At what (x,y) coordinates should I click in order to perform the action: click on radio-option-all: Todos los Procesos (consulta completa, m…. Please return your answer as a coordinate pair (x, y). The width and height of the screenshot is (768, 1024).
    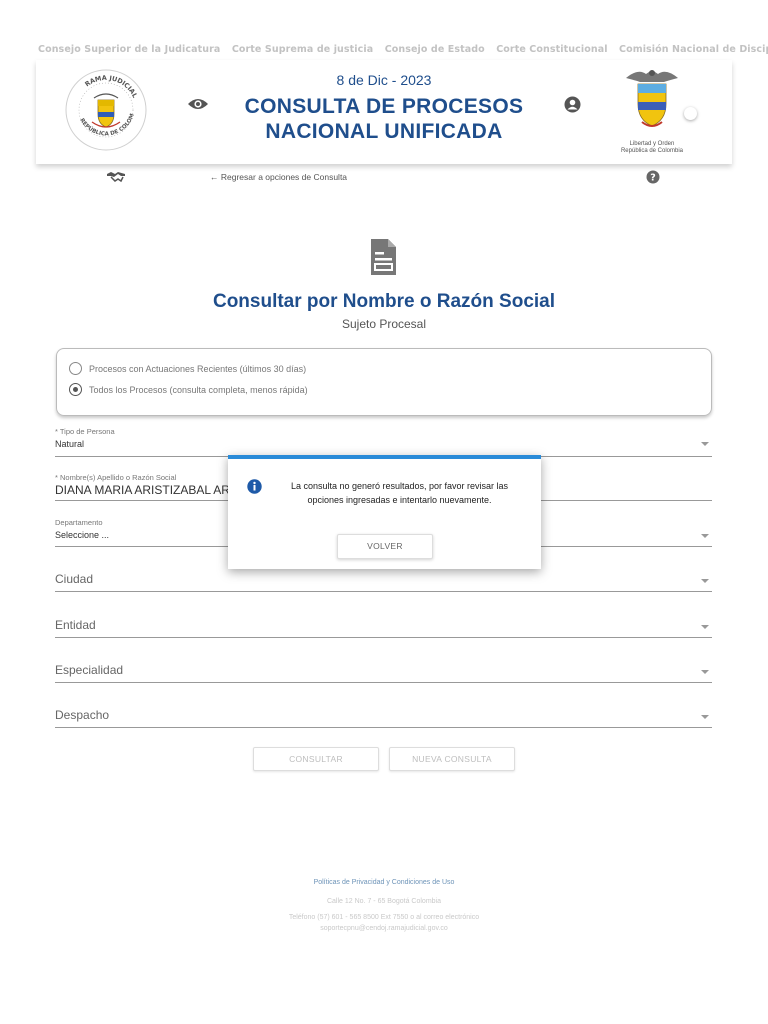
    Looking at the image, I should click on (188, 389).